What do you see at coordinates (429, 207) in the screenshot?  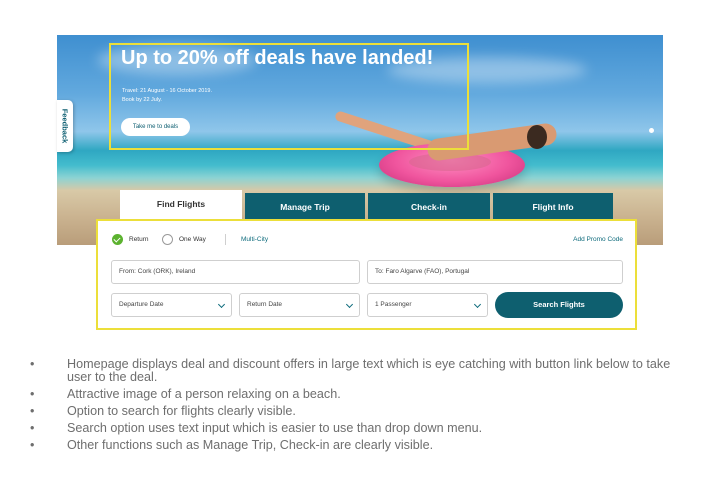 I see `tab-check-in: Check-in` at bounding box center [429, 207].